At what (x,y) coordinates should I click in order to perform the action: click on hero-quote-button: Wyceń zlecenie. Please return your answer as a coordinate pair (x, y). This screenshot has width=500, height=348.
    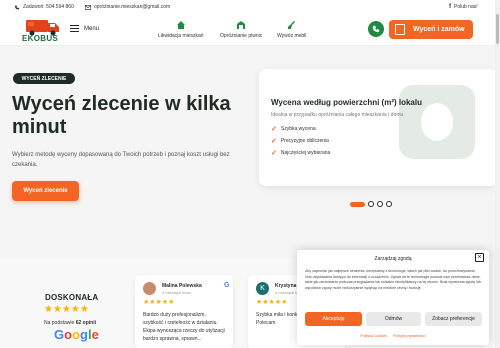
    Looking at the image, I should click on (45, 191).